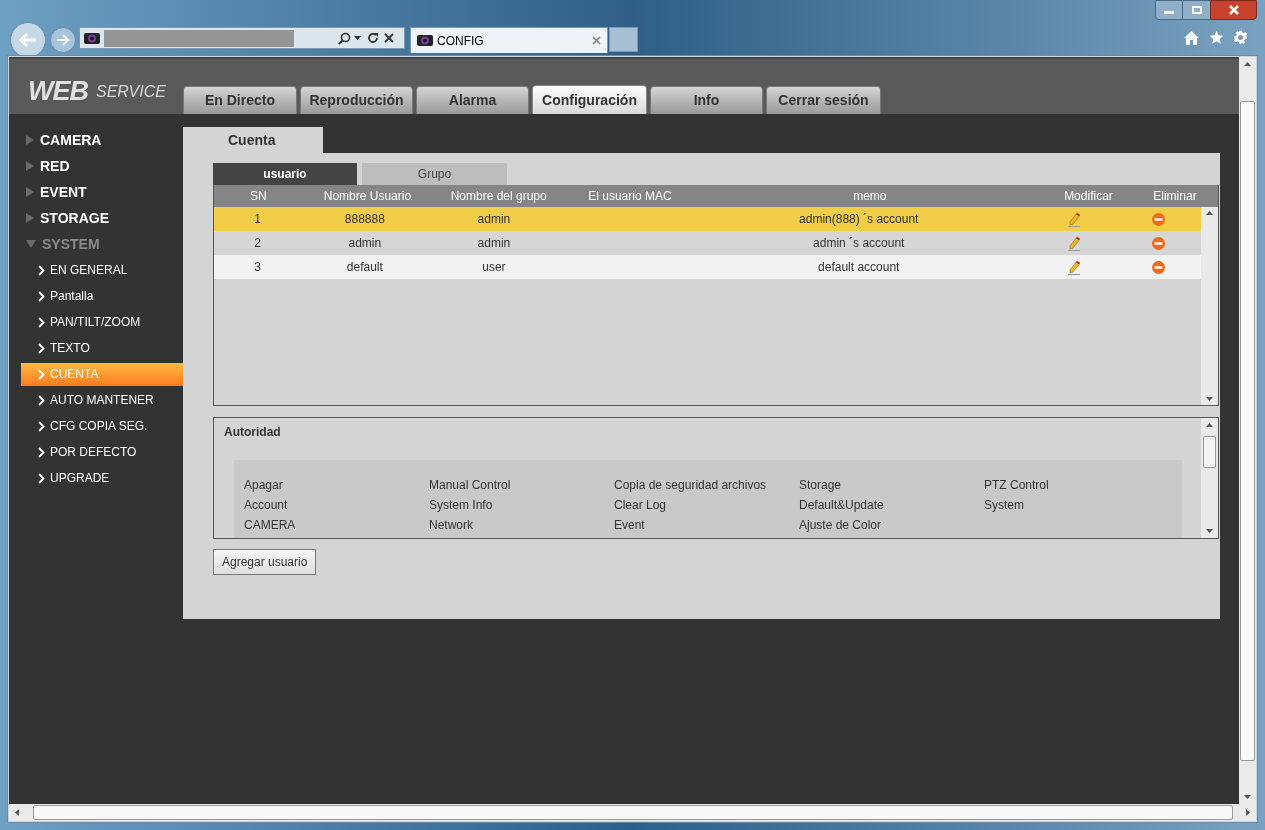 This screenshot has width=1265, height=830. I want to click on add-user-button: Agregar usuario, so click(265, 562).